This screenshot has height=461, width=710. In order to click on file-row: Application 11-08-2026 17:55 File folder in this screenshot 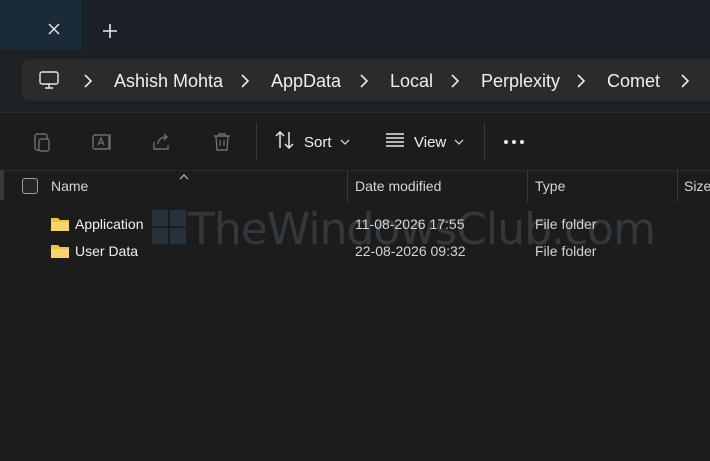, I will do `click(355, 225)`.